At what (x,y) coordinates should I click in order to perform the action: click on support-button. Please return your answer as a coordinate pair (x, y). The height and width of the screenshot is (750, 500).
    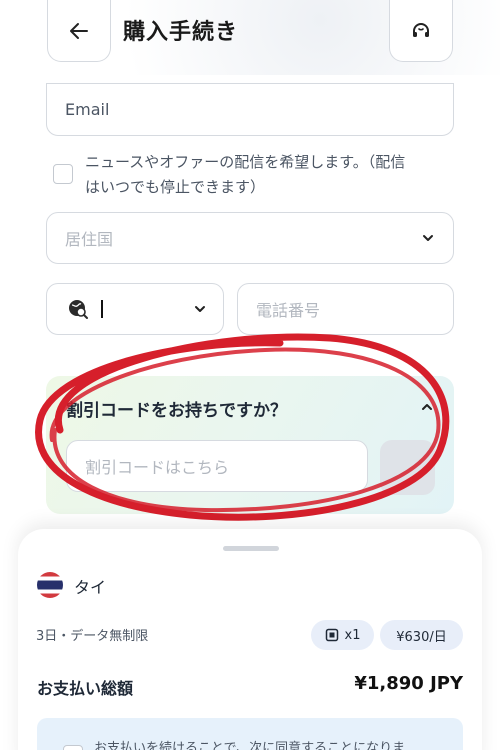
    Looking at the image, I should click on (421, 31).